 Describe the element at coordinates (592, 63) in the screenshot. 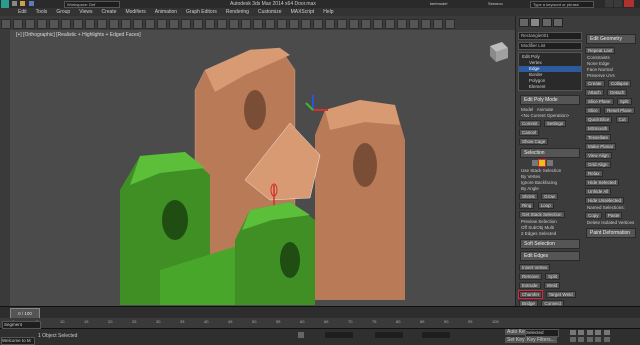

I see `constraint-none-radio: None` at that location.